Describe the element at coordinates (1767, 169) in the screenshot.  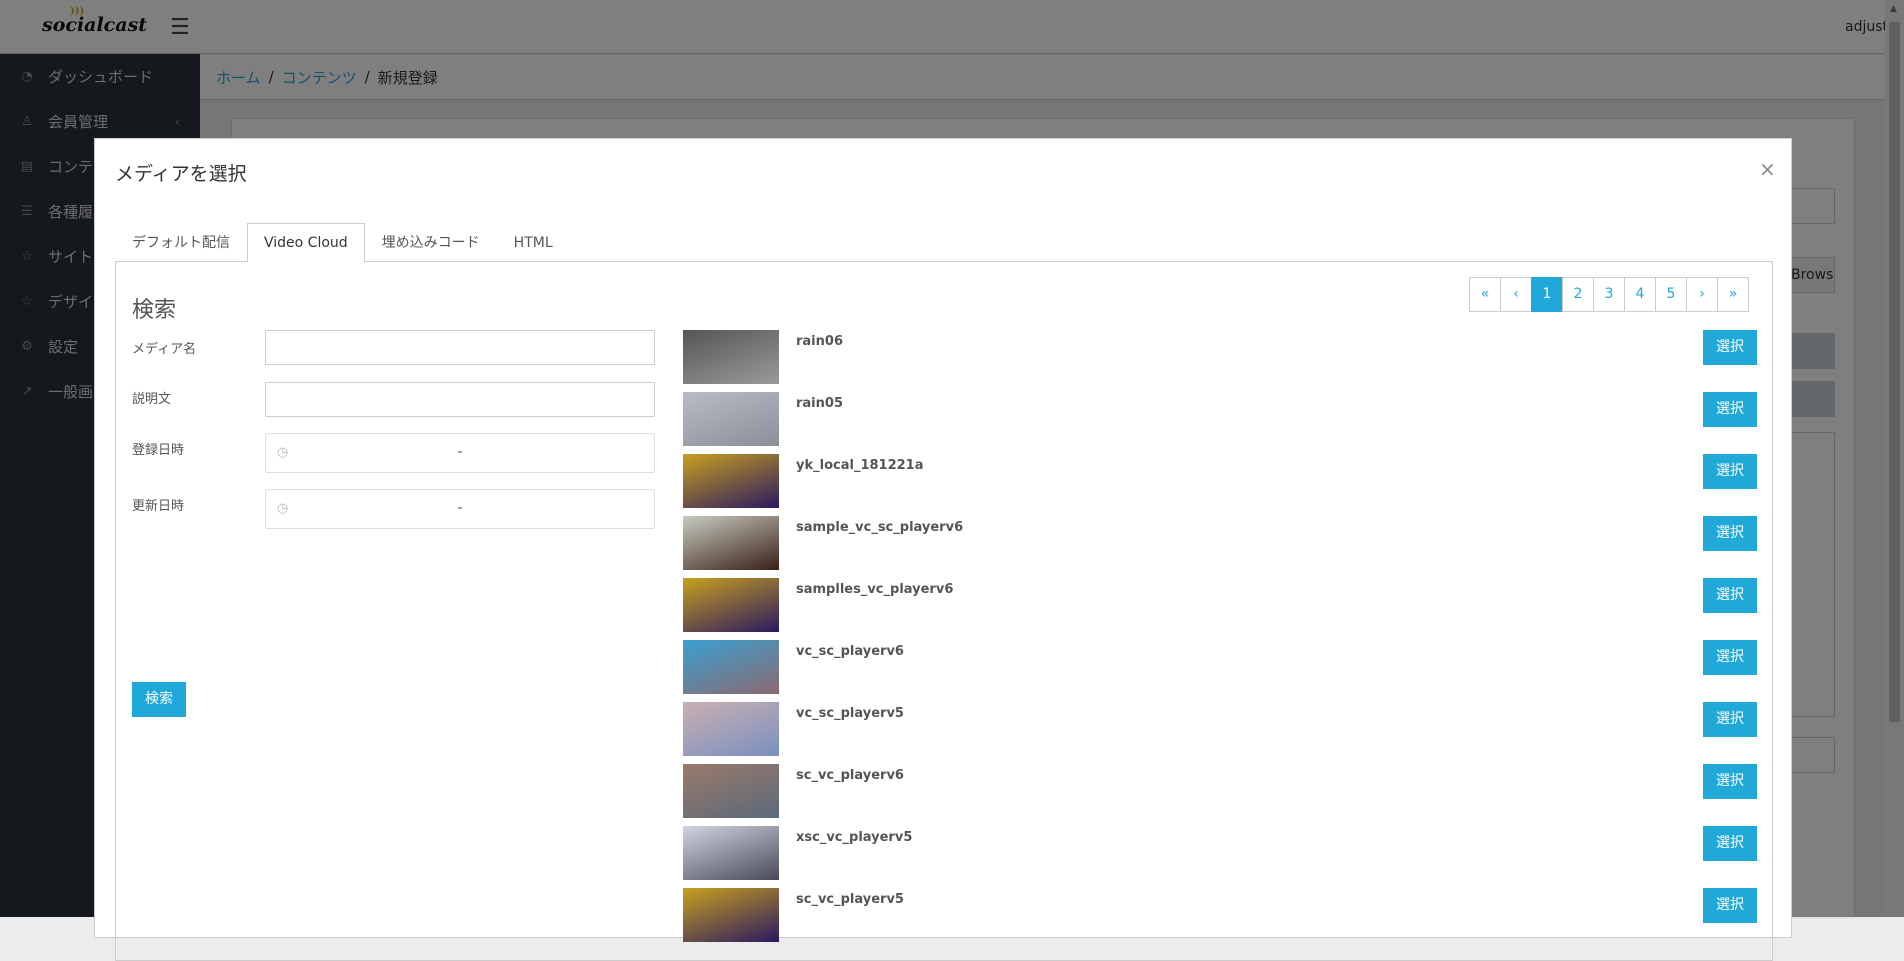
I see `close-icon: ×` at that location.